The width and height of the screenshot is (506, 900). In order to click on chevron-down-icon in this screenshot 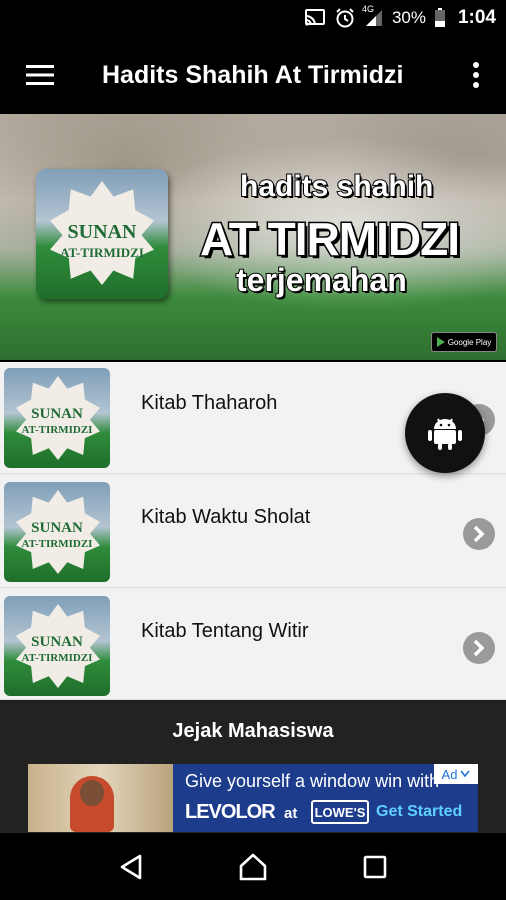, I will do `click(465, 774)`.